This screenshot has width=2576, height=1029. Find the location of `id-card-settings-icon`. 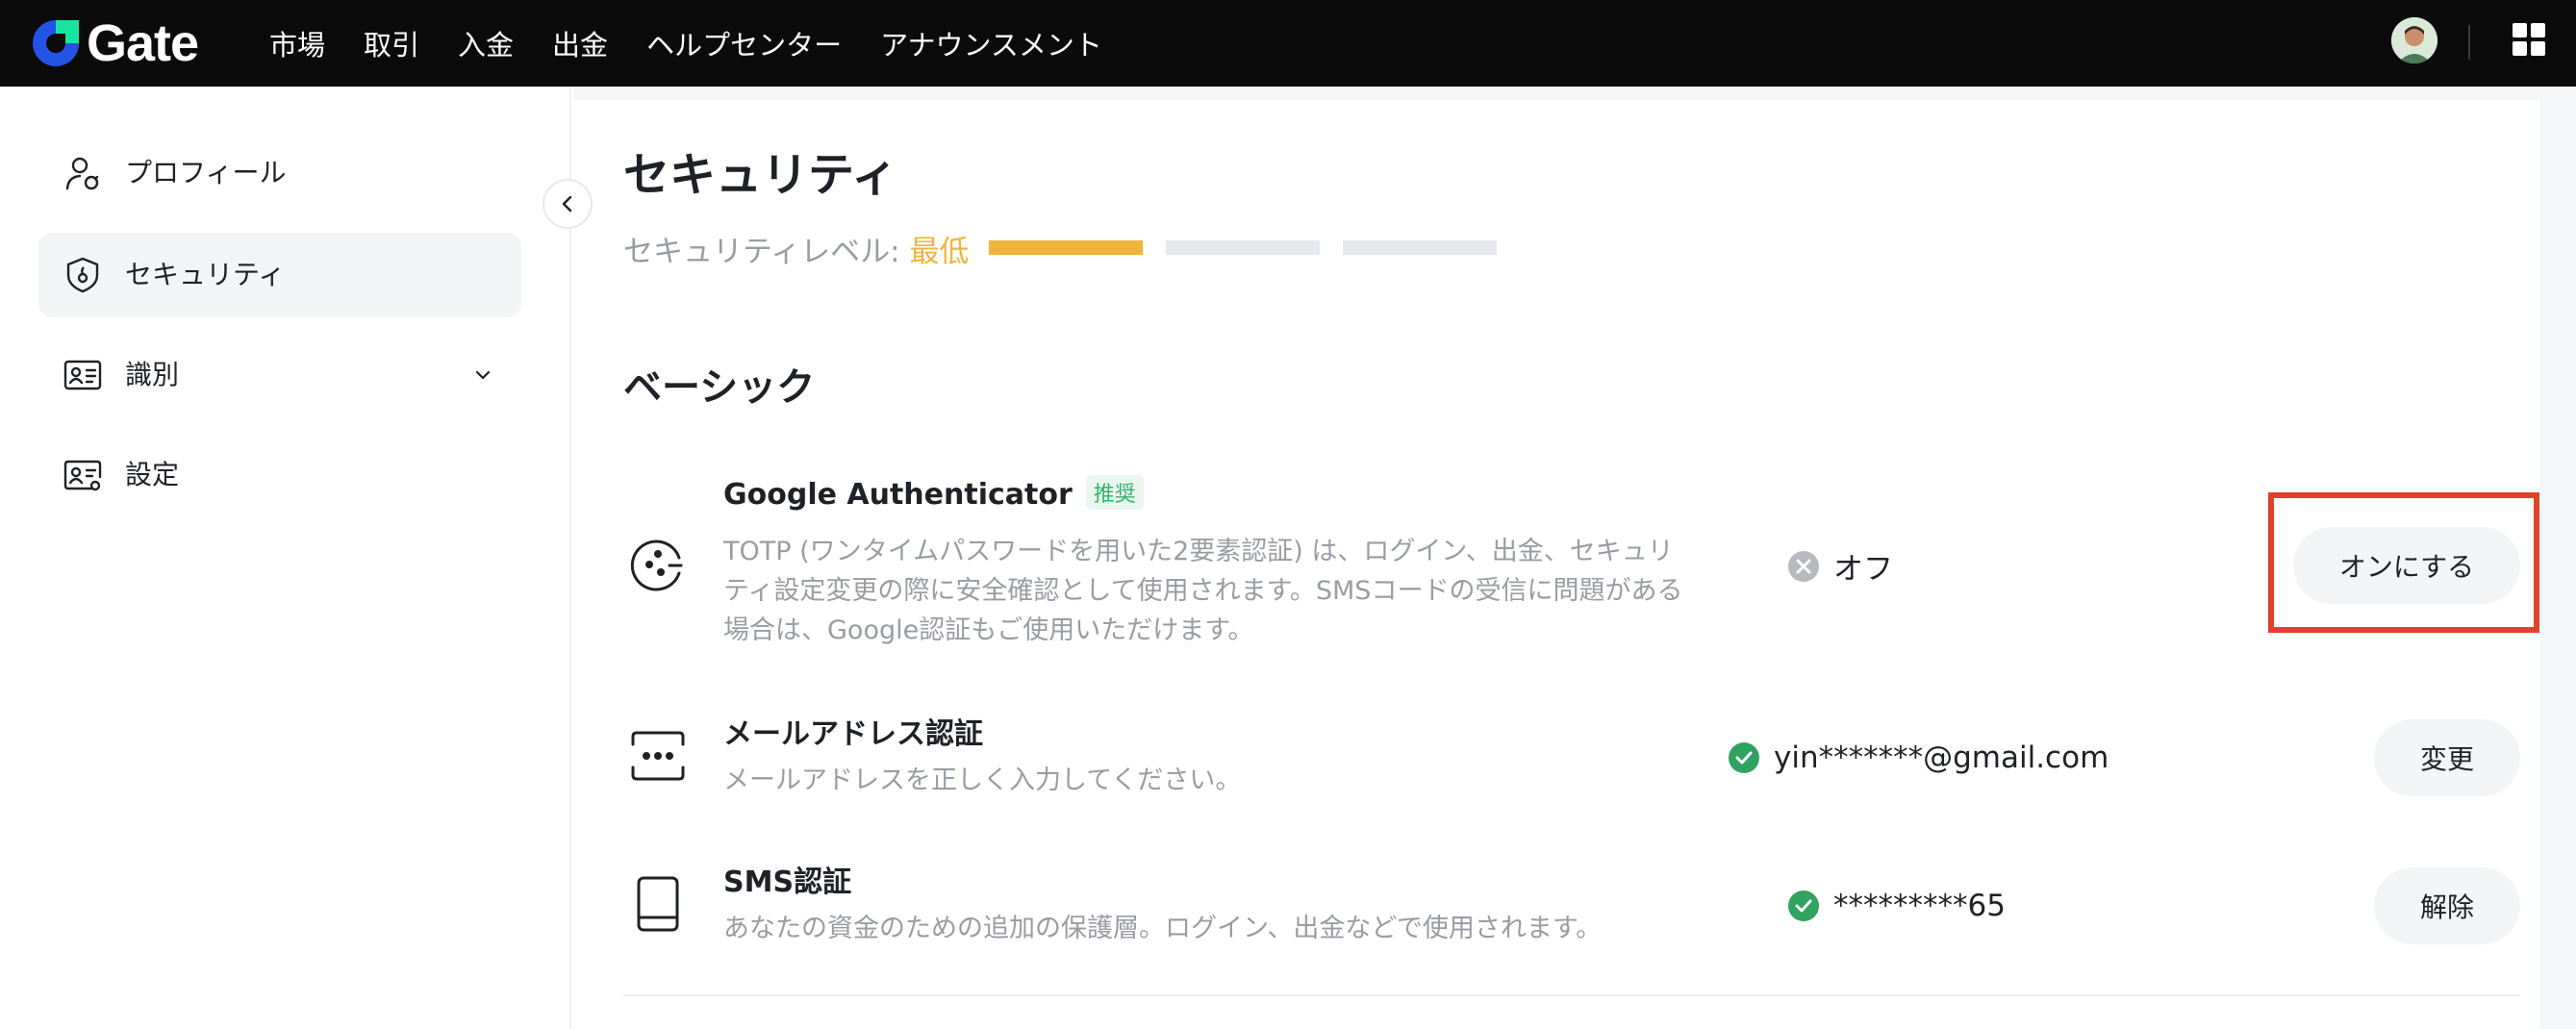

id-card-settings-icon is located at coordinates (82, 475).